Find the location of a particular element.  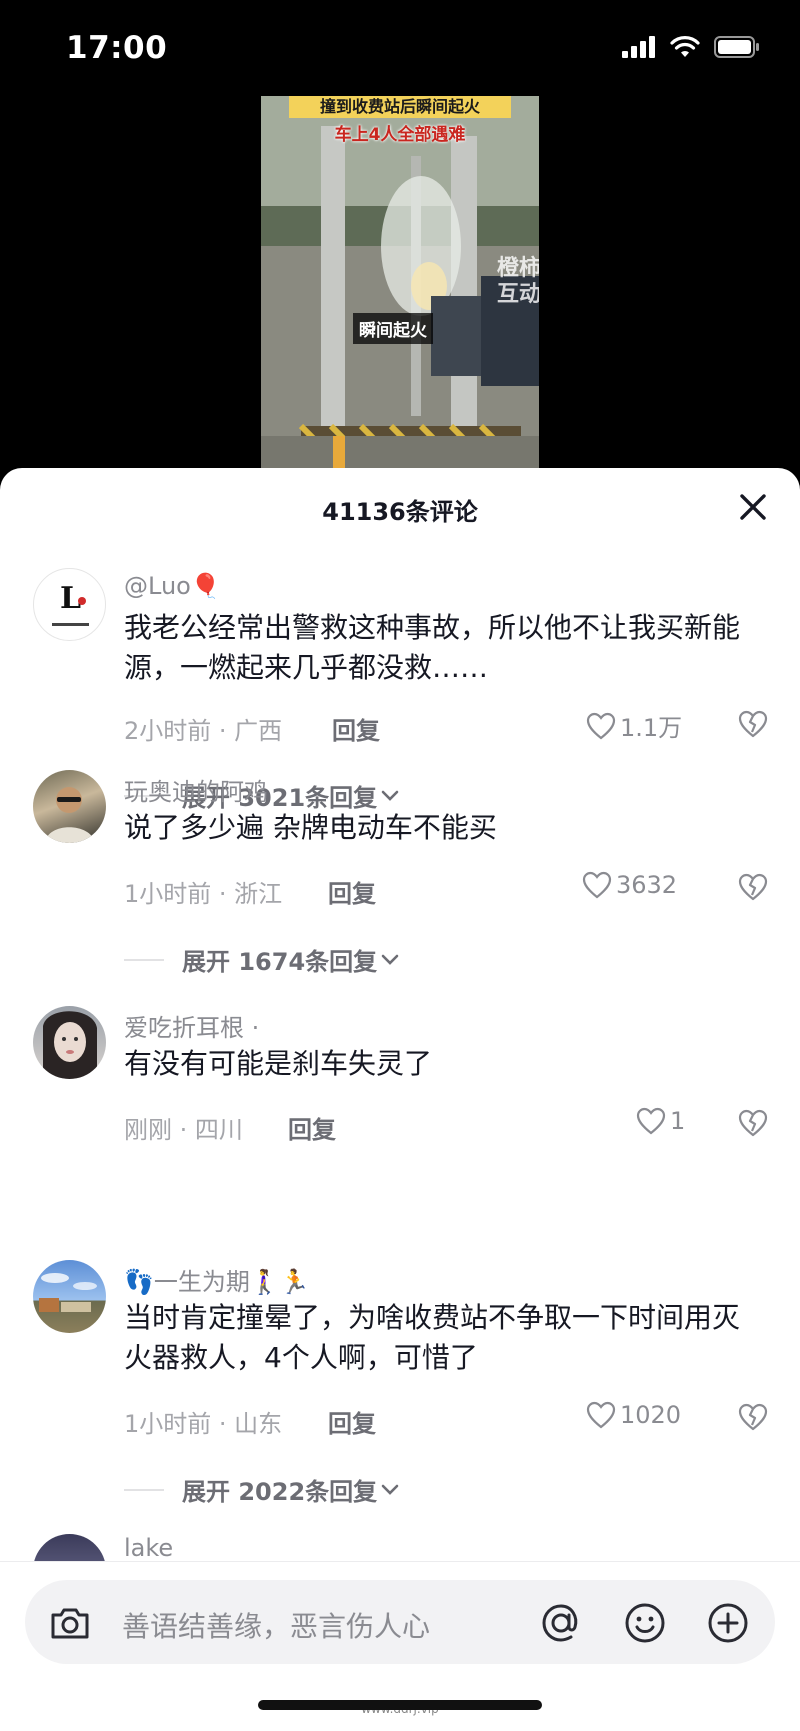

comment-meta: 刚刚 · 四川 is located at coordinates (183, 1130).